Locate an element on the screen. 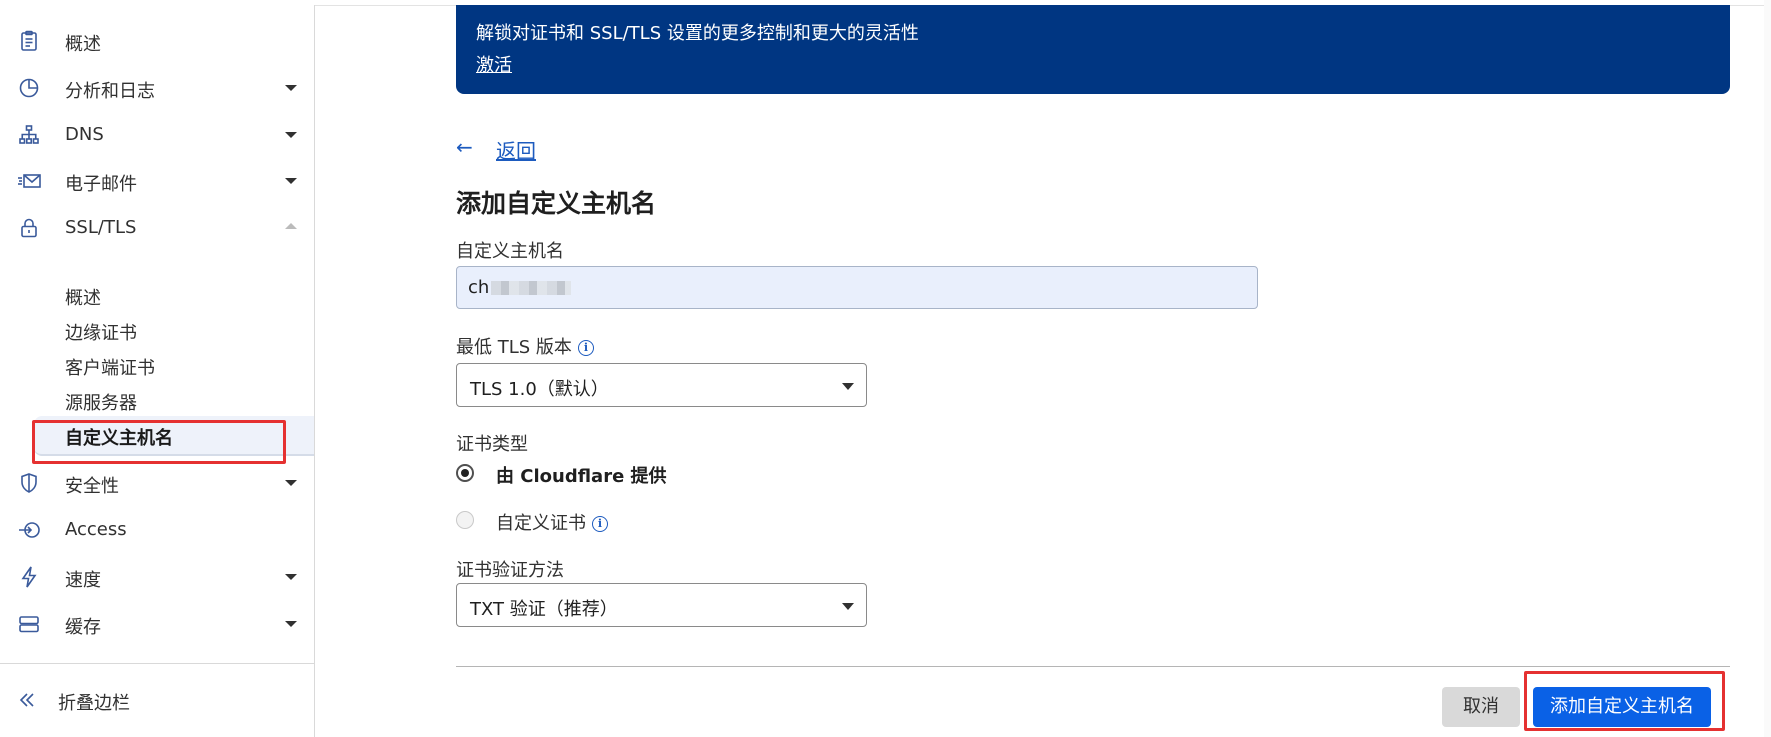  sidebar-subitem-overview: 概述 is located at coordinates (83, 297).